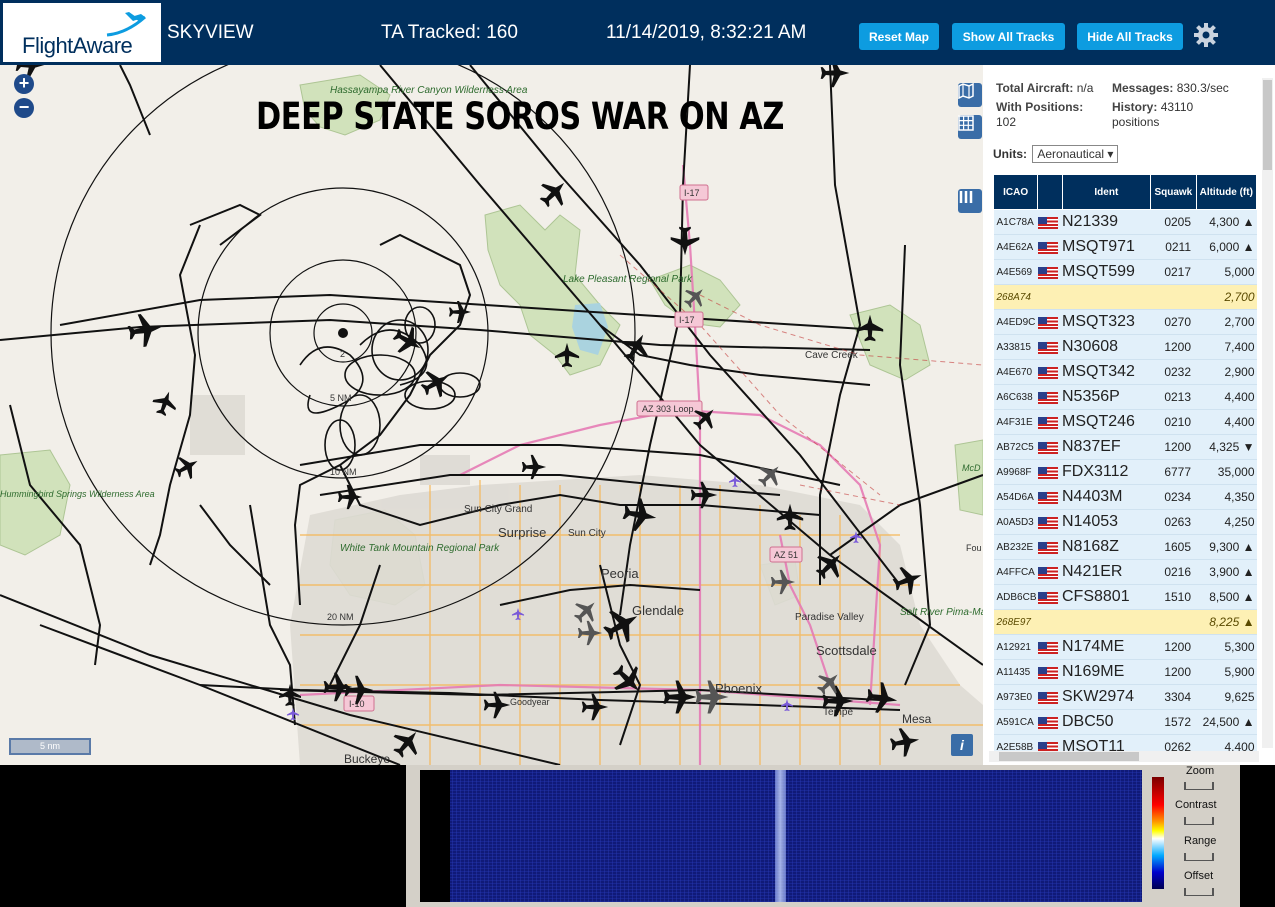 The height and width of the screenshot is (907, 1275). I want to click on col-flag, so click(1050, 192).